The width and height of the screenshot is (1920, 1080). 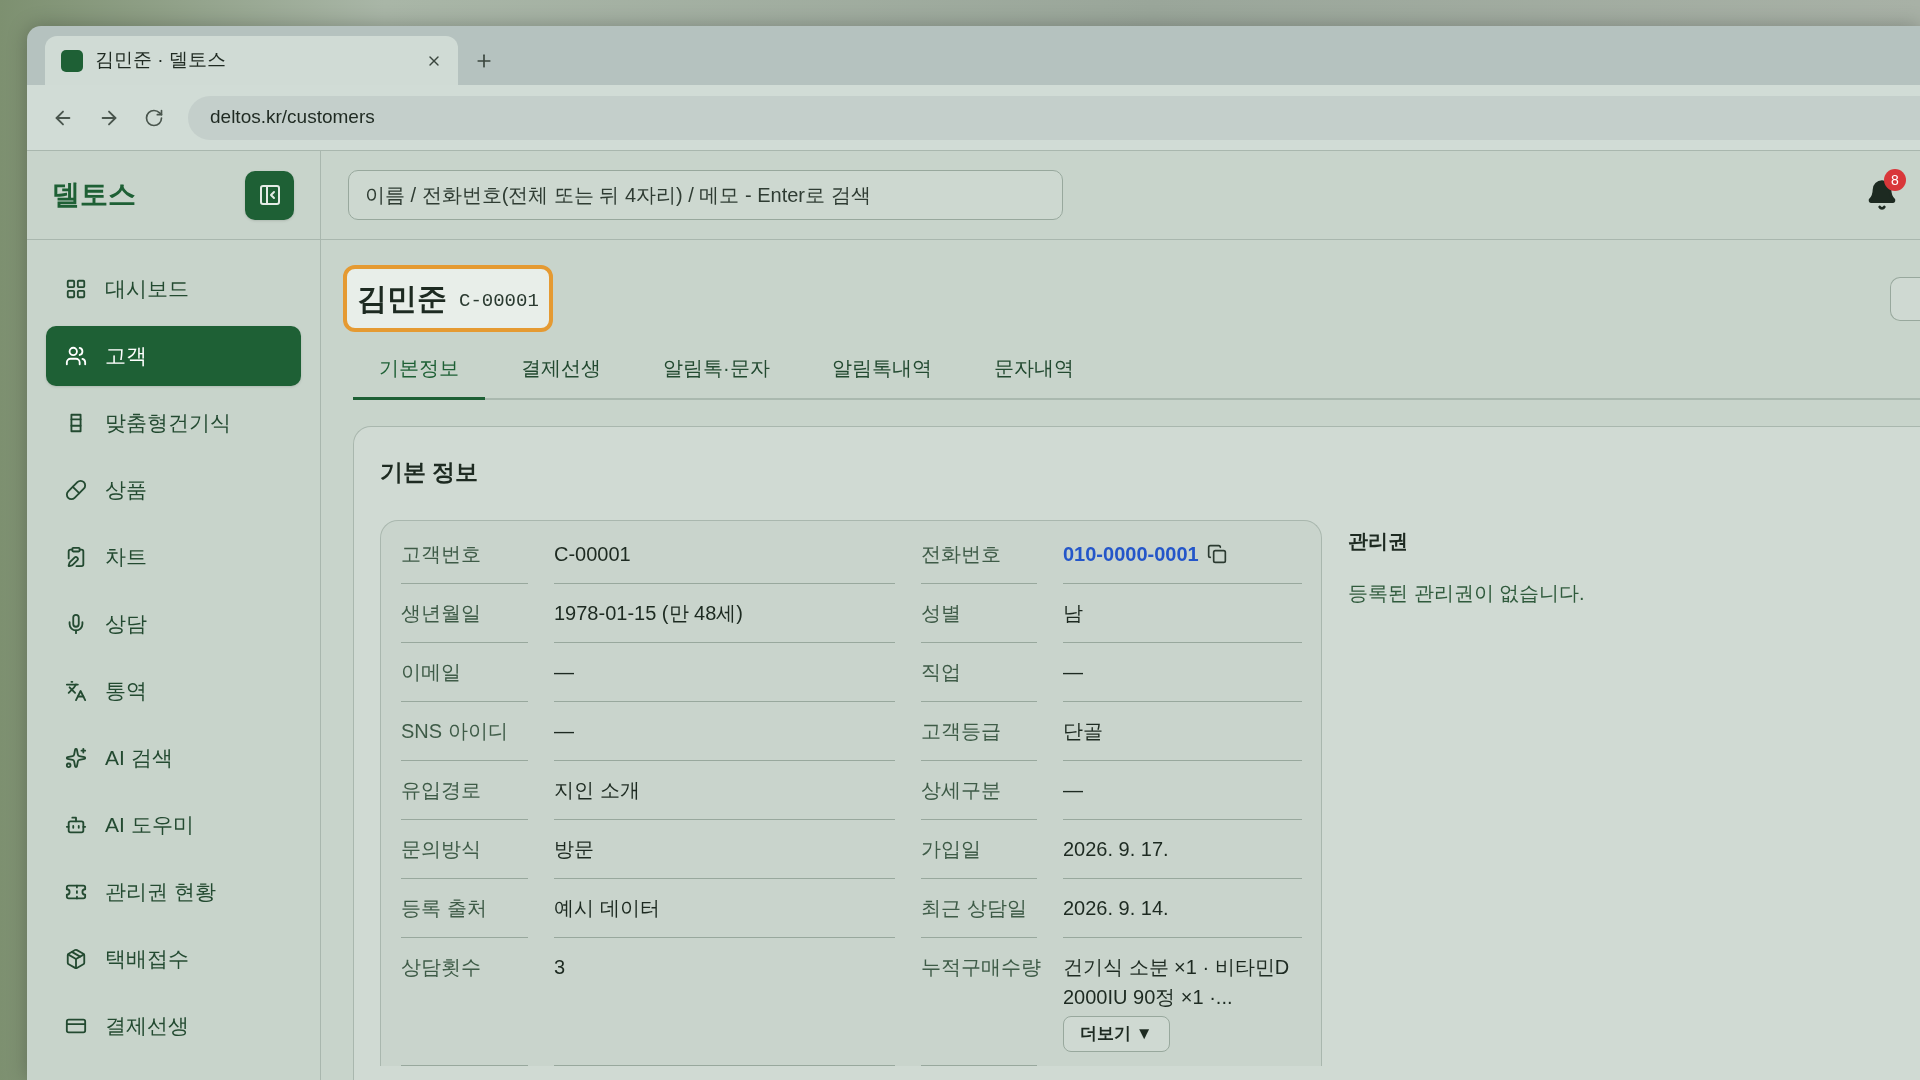 What do you see at coordinates (441, 789) in the screenshot?
I see `field-label: 유입경로` at bounding box center [441, 789].